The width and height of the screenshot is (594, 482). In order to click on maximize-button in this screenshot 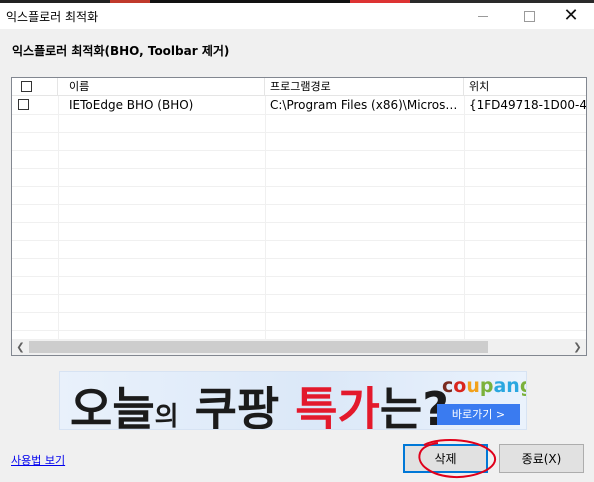, I will do `click(529, 16)`.